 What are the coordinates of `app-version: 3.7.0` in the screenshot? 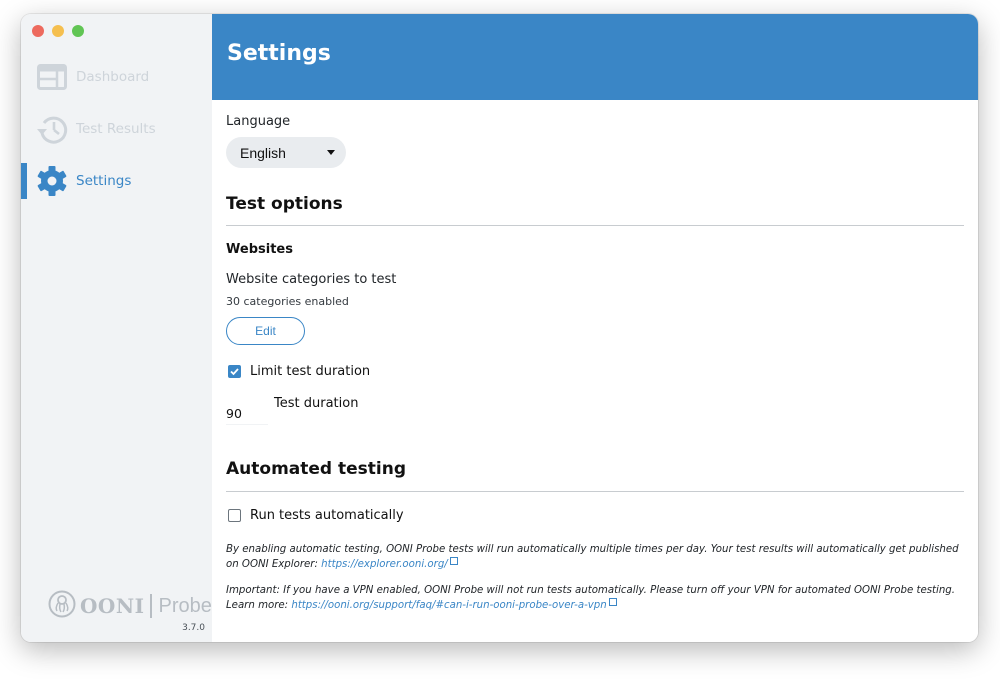 It's located at (193, 628).